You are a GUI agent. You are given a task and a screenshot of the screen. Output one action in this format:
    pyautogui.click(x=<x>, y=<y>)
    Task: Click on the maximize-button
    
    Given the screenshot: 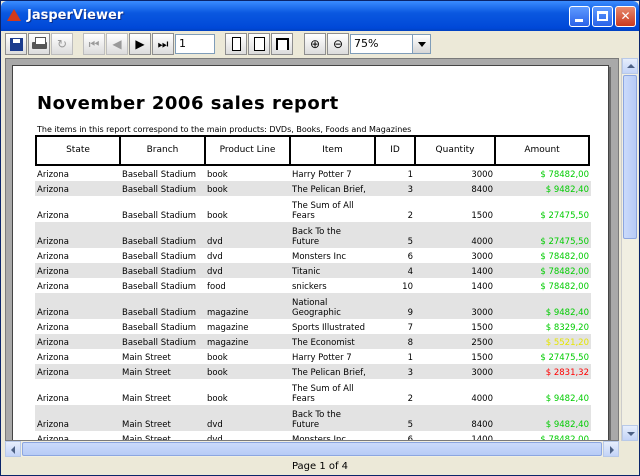 What is the action you would take?
    pyautogui.click(x=602, y=16)
    